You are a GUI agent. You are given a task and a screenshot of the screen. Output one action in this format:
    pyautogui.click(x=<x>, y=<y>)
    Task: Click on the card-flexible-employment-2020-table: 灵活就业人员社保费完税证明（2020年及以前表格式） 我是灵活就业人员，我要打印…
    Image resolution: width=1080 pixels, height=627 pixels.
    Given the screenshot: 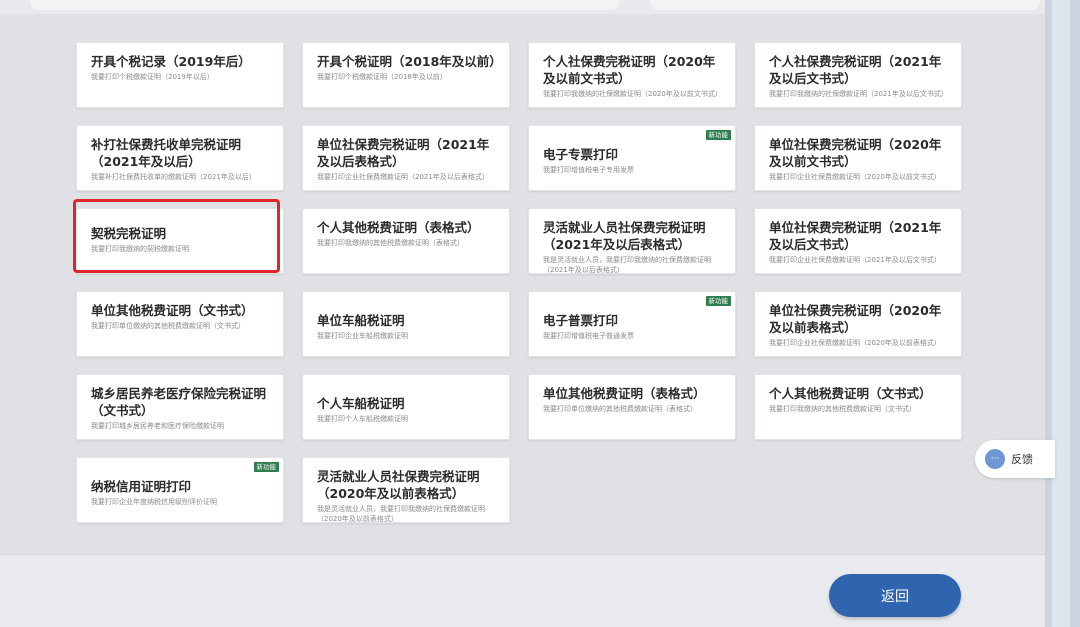 What is the action you would take?
    pyautogui.click(x=406, y=490)
    